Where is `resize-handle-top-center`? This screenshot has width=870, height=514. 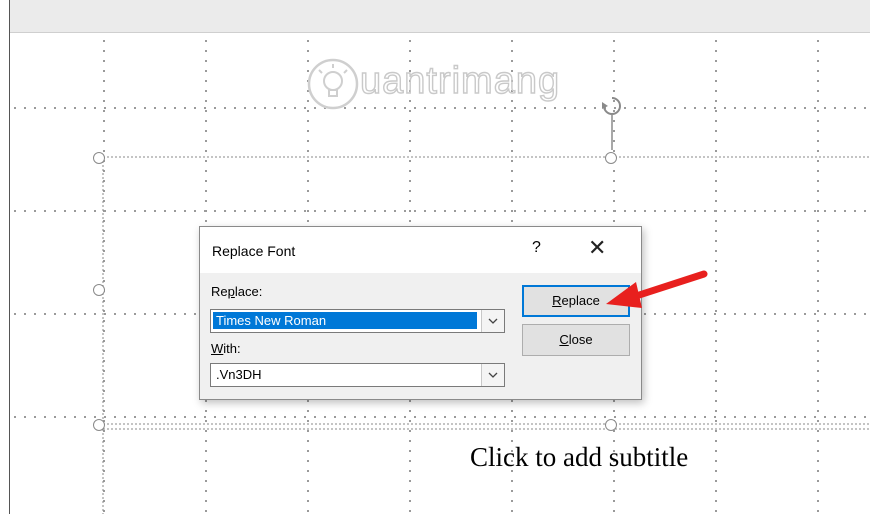
resize-handle-top-center is located at coordinates (611, 158).